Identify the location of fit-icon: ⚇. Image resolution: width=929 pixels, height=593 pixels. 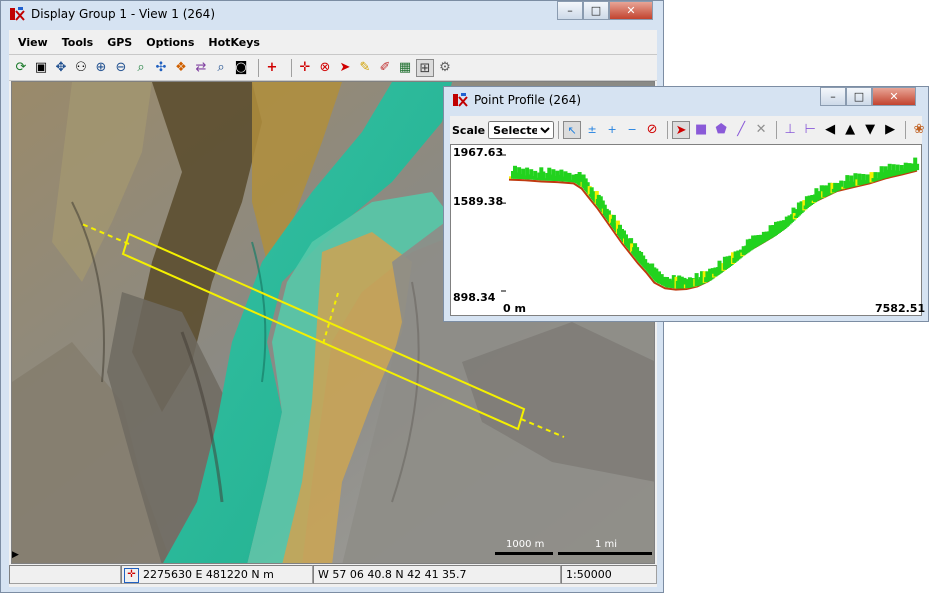
(81, 68).